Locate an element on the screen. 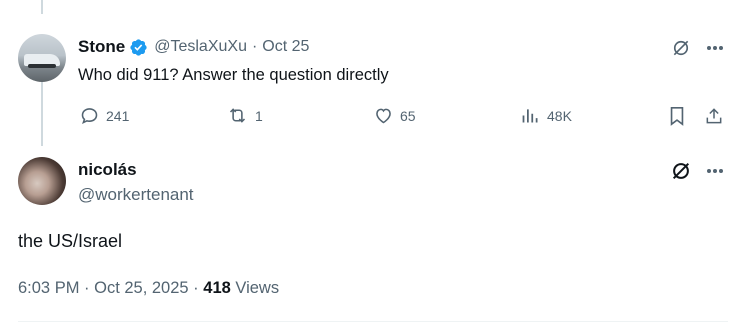 This screenshot has height=324, width=746. analytics-icon is located at coordinates (530, 116).